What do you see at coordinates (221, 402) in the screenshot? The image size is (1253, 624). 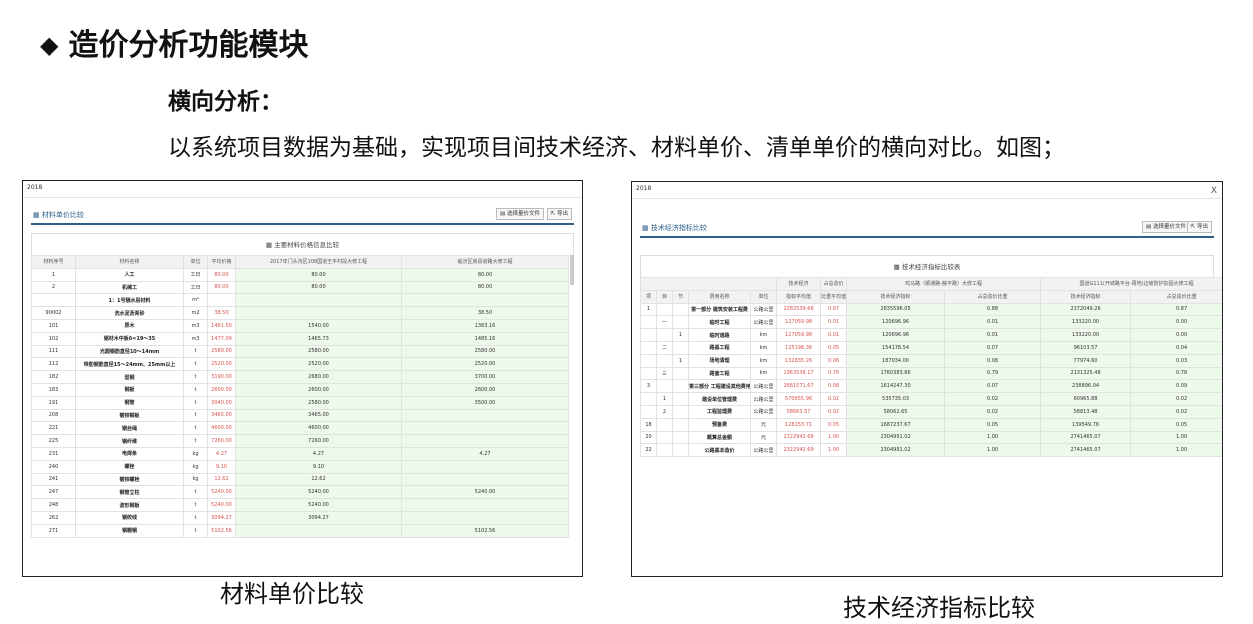 I see `table-cell: 3040.00` at bounding box center [221, 402].